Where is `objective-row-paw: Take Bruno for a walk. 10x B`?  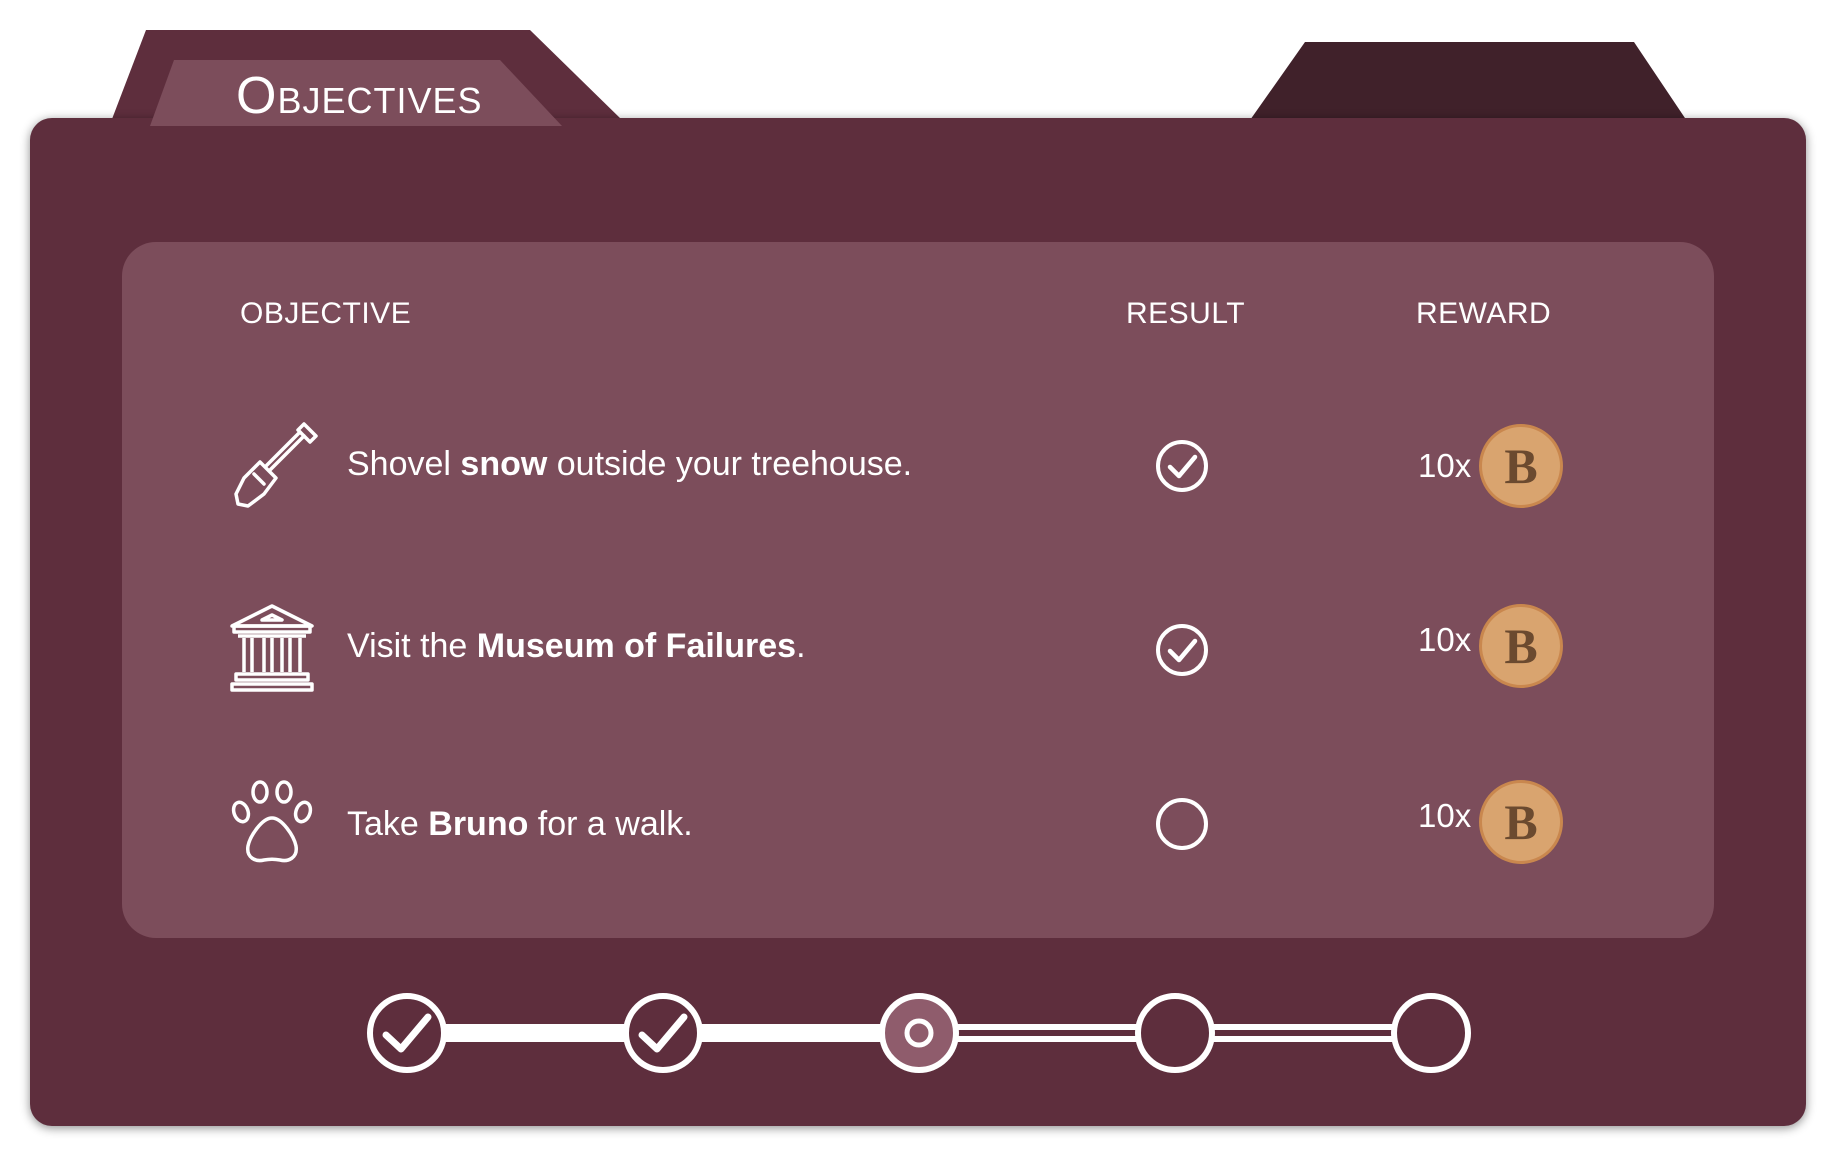
objective-row-paw: Take Bruno for a walk. 10x B is located at coordinates (918, 824).